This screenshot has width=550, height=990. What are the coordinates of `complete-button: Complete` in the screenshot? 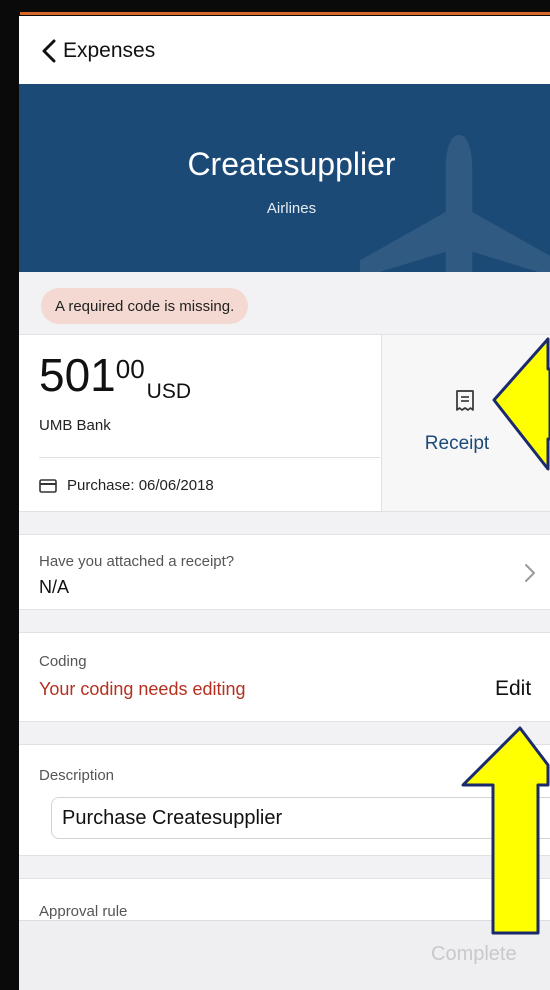 It's located at (474, 954).